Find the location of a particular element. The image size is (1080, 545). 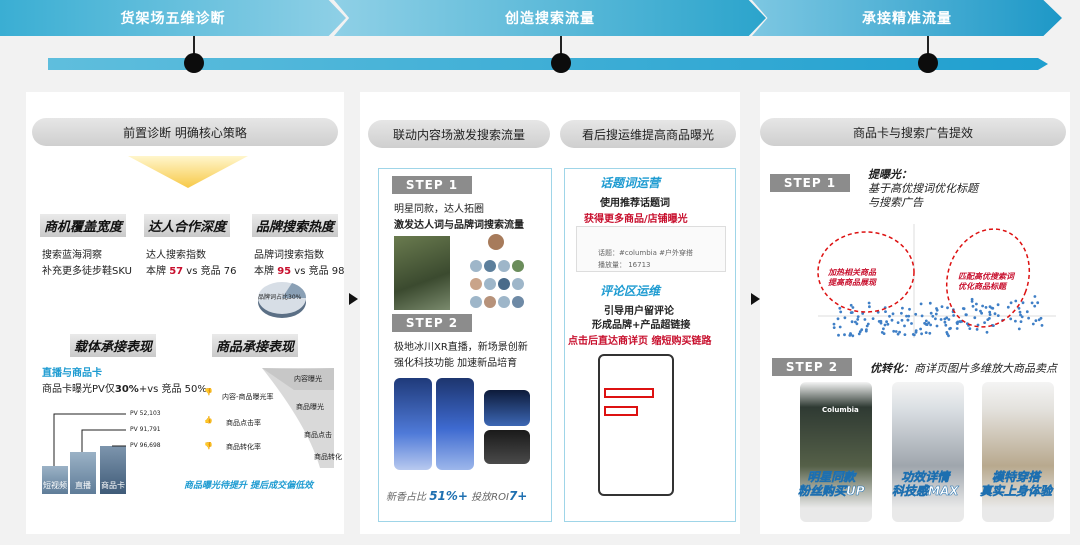

panel-1-footer: 商品曝光待提升 提后成交偏低效 is located at coordinates (249, 486).